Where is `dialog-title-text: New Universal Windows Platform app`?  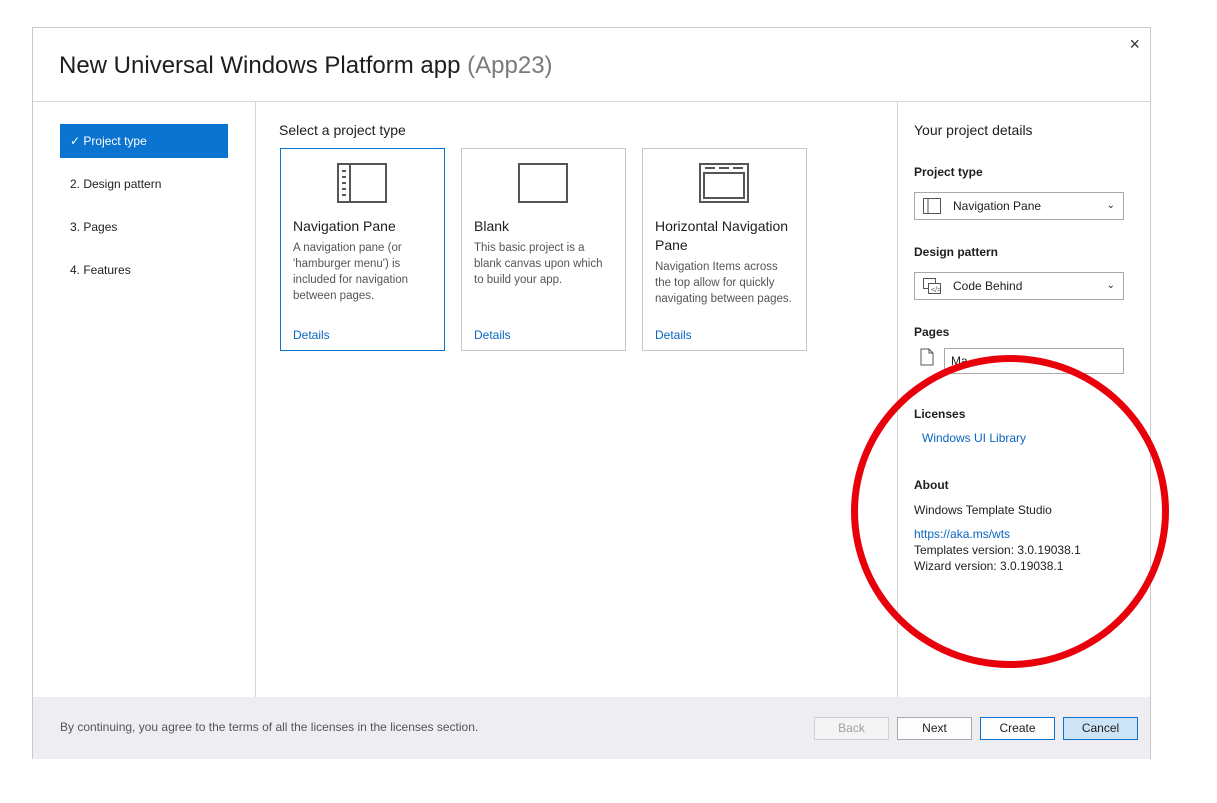
dialog-title-text: New Universal Windows Platform app is located at coordinates (260, 65).